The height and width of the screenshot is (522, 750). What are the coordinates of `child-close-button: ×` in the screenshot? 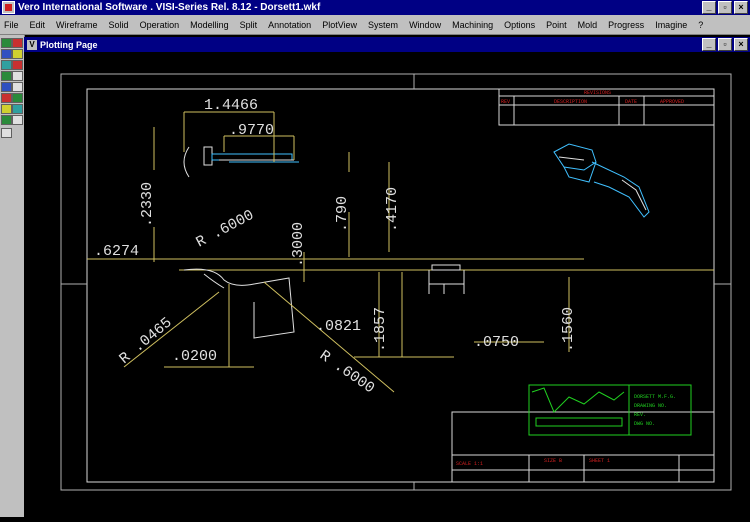 It's located at (741, 44).